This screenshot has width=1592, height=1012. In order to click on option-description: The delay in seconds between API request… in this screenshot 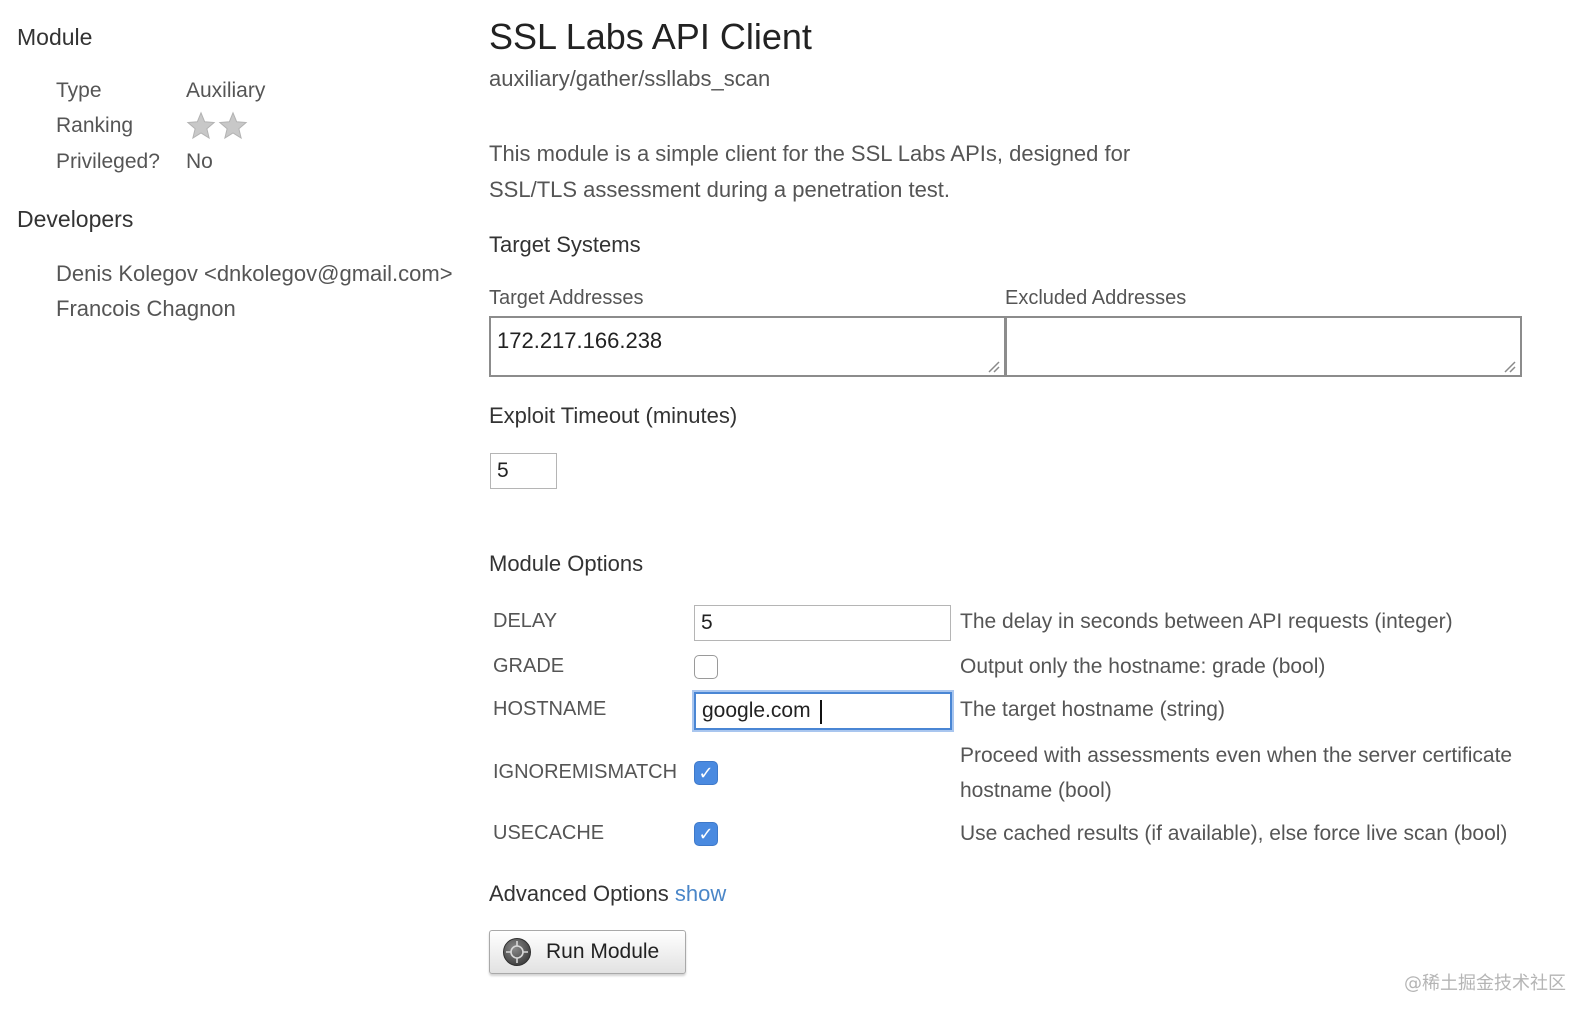, I will do `click(1206, 621)`.